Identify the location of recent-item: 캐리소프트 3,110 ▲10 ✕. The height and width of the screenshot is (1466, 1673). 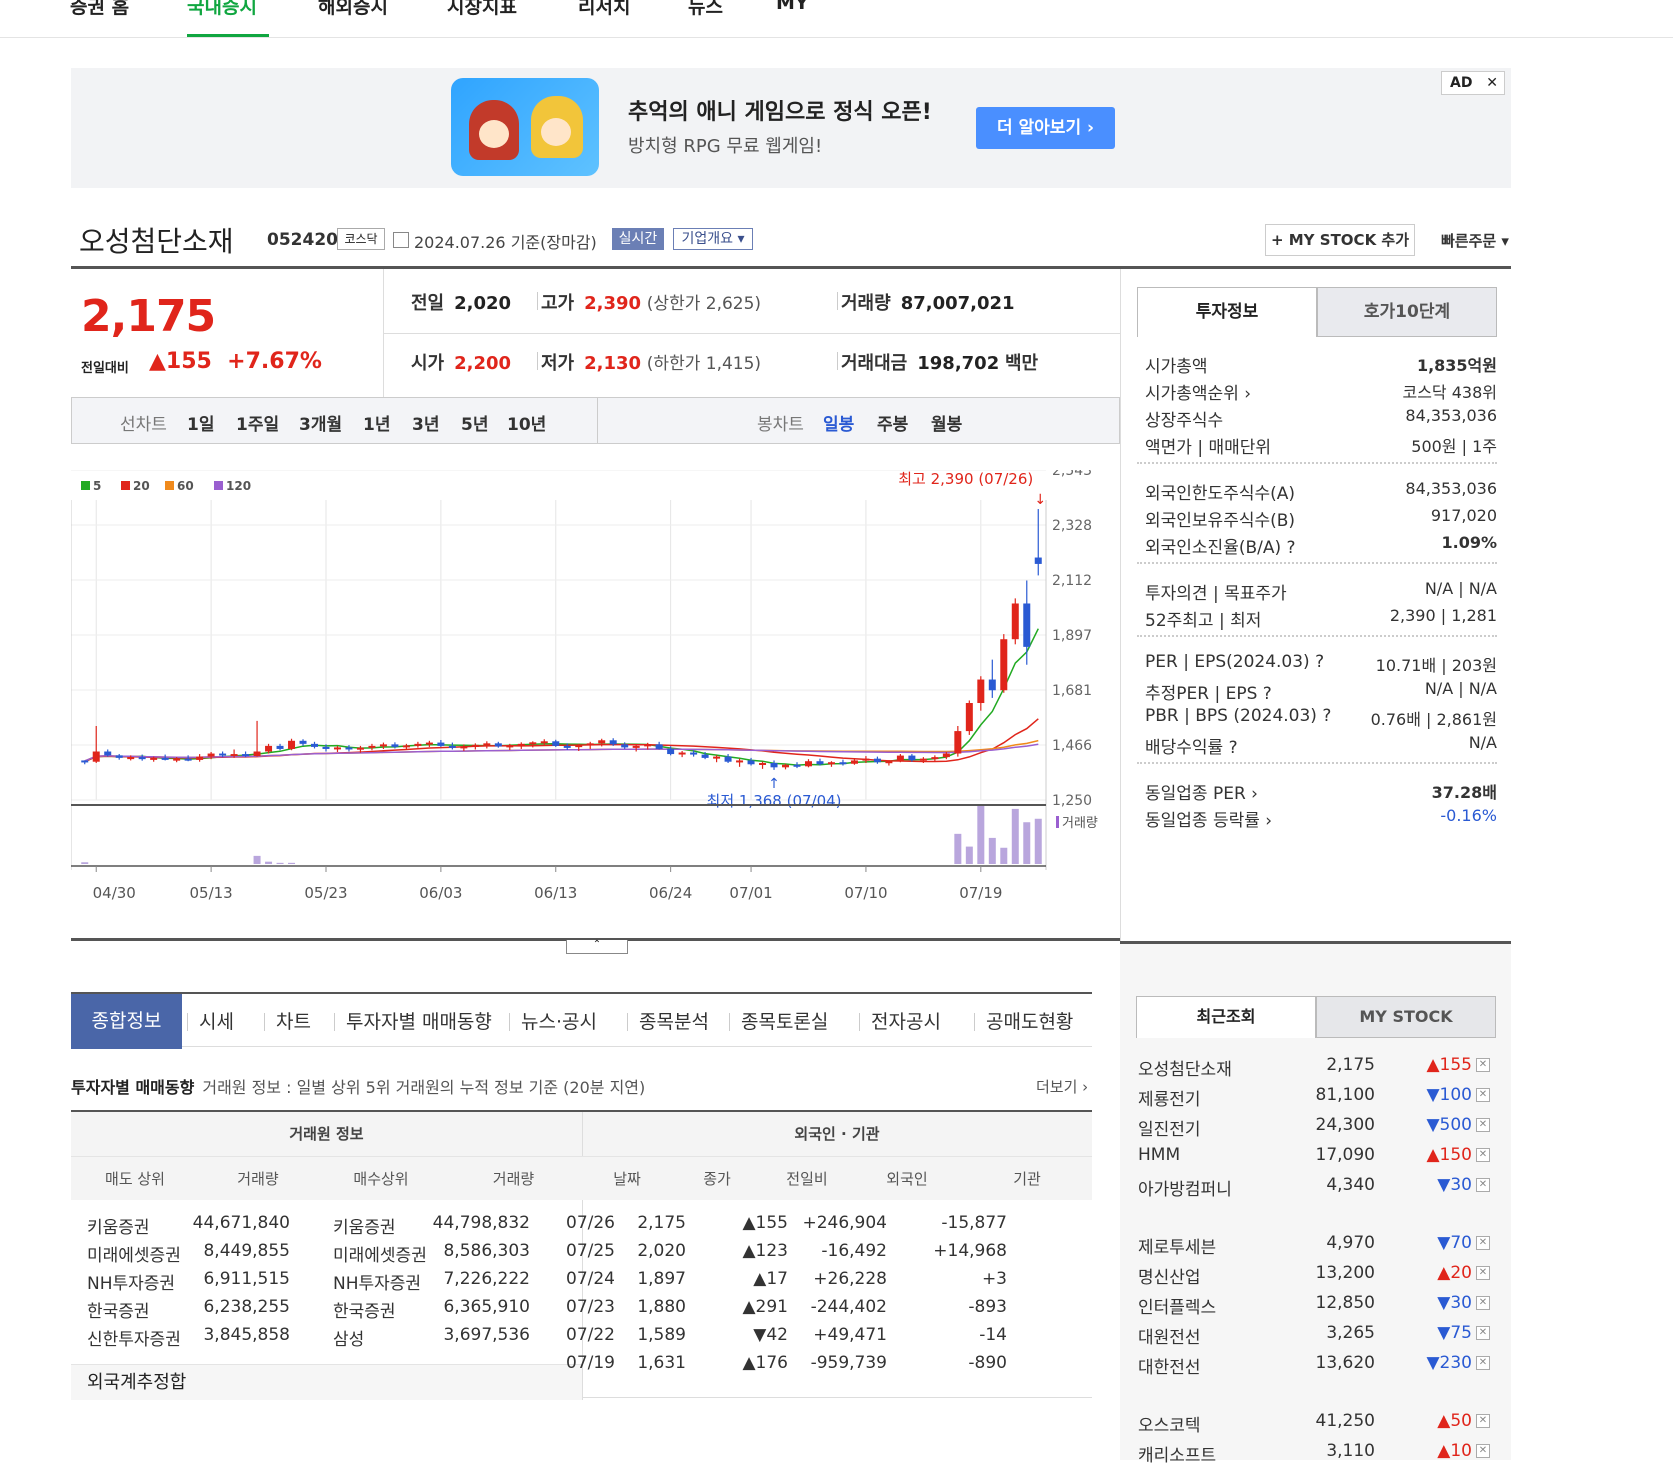
(1314, 1453).